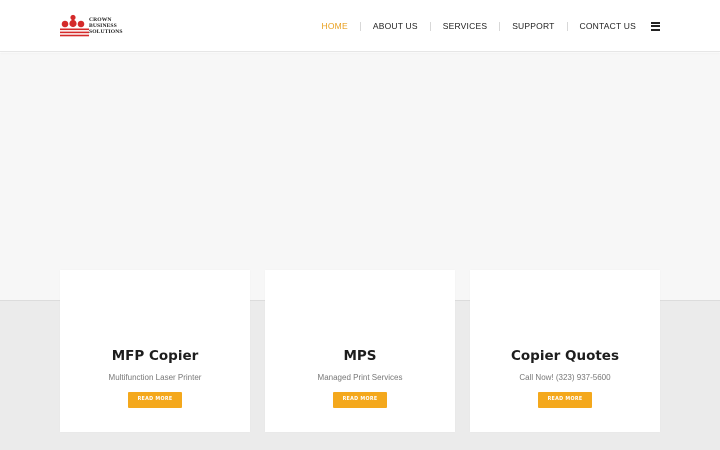  I want to click on service-card-mps: MPS Managed Print Services READ MORE, so click(360, 351).